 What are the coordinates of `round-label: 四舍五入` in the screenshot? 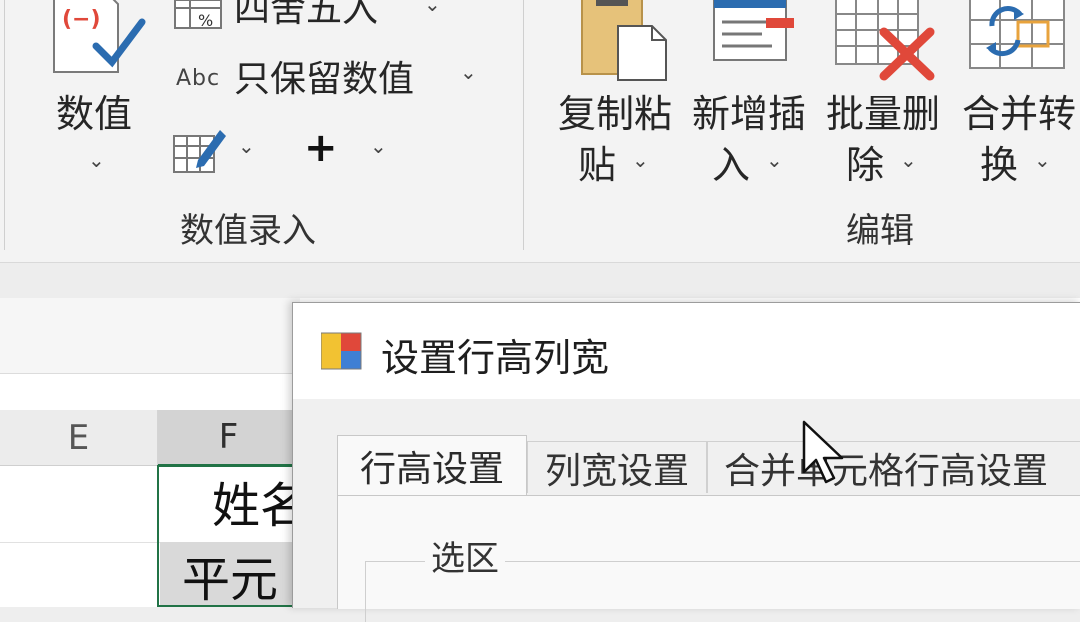 It's located at (306, 15).